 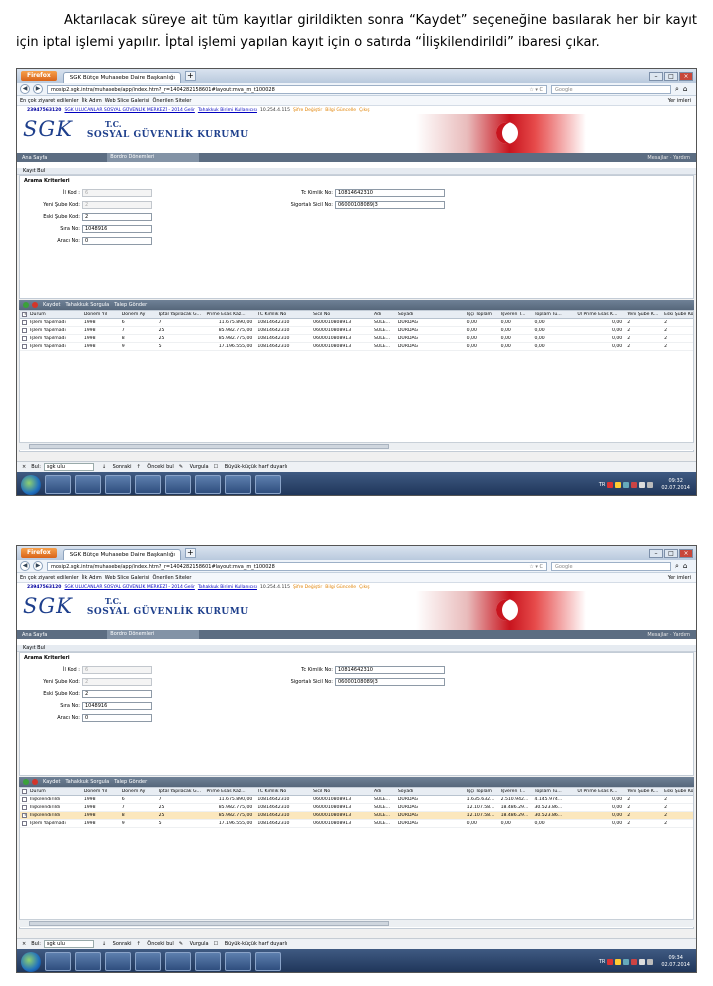 I want to click on logout-link: Çıkış, so click(x=364, y=587).